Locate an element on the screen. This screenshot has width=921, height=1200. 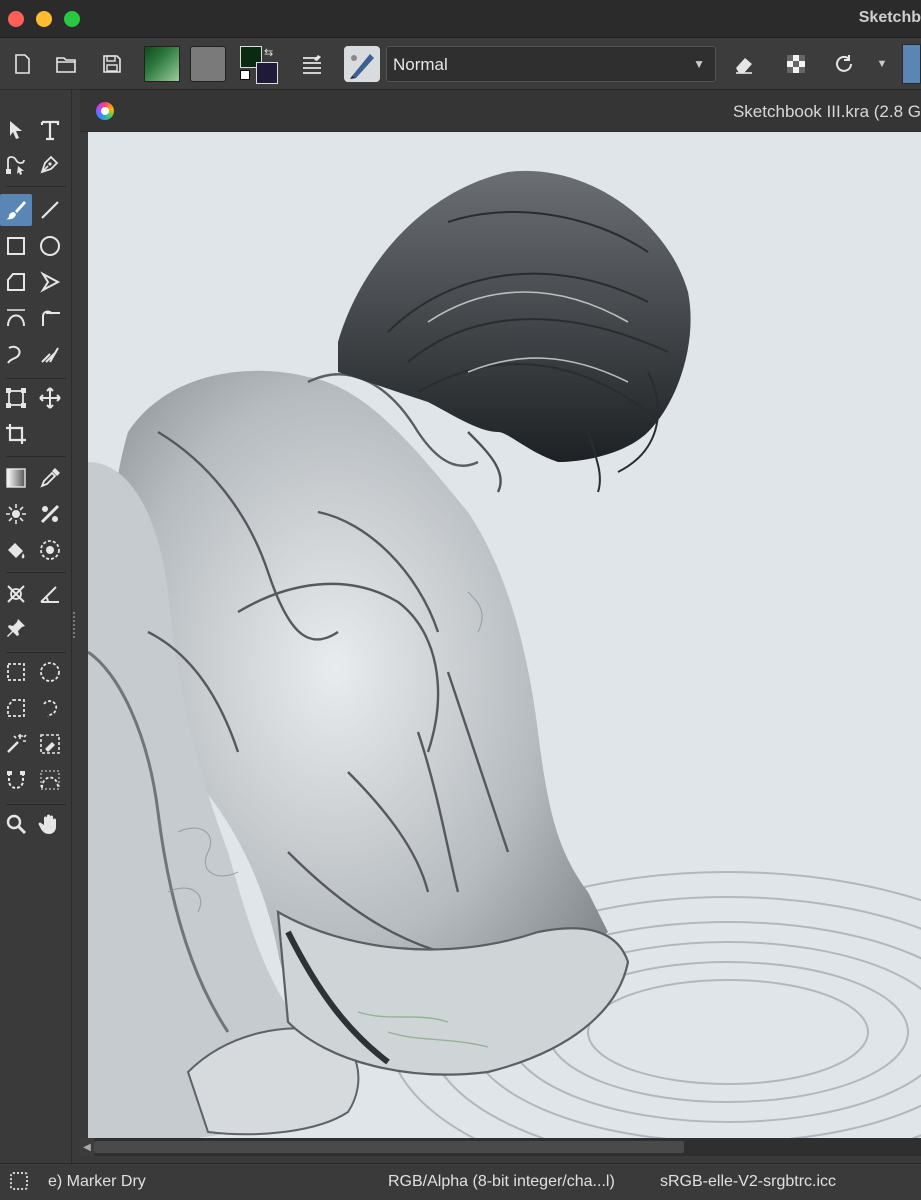
polygon-tool is located at coordinates (16, 282).